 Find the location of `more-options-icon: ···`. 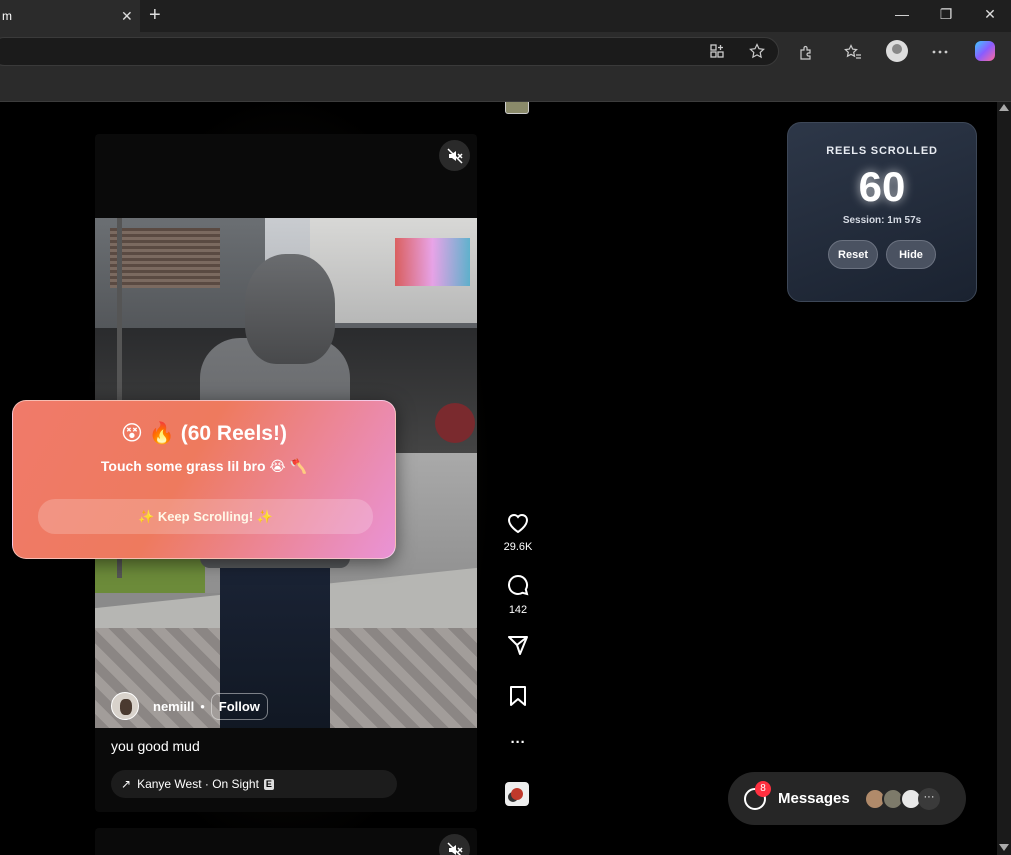

more-options-icon: ··· is located at coordinates (518, 742).